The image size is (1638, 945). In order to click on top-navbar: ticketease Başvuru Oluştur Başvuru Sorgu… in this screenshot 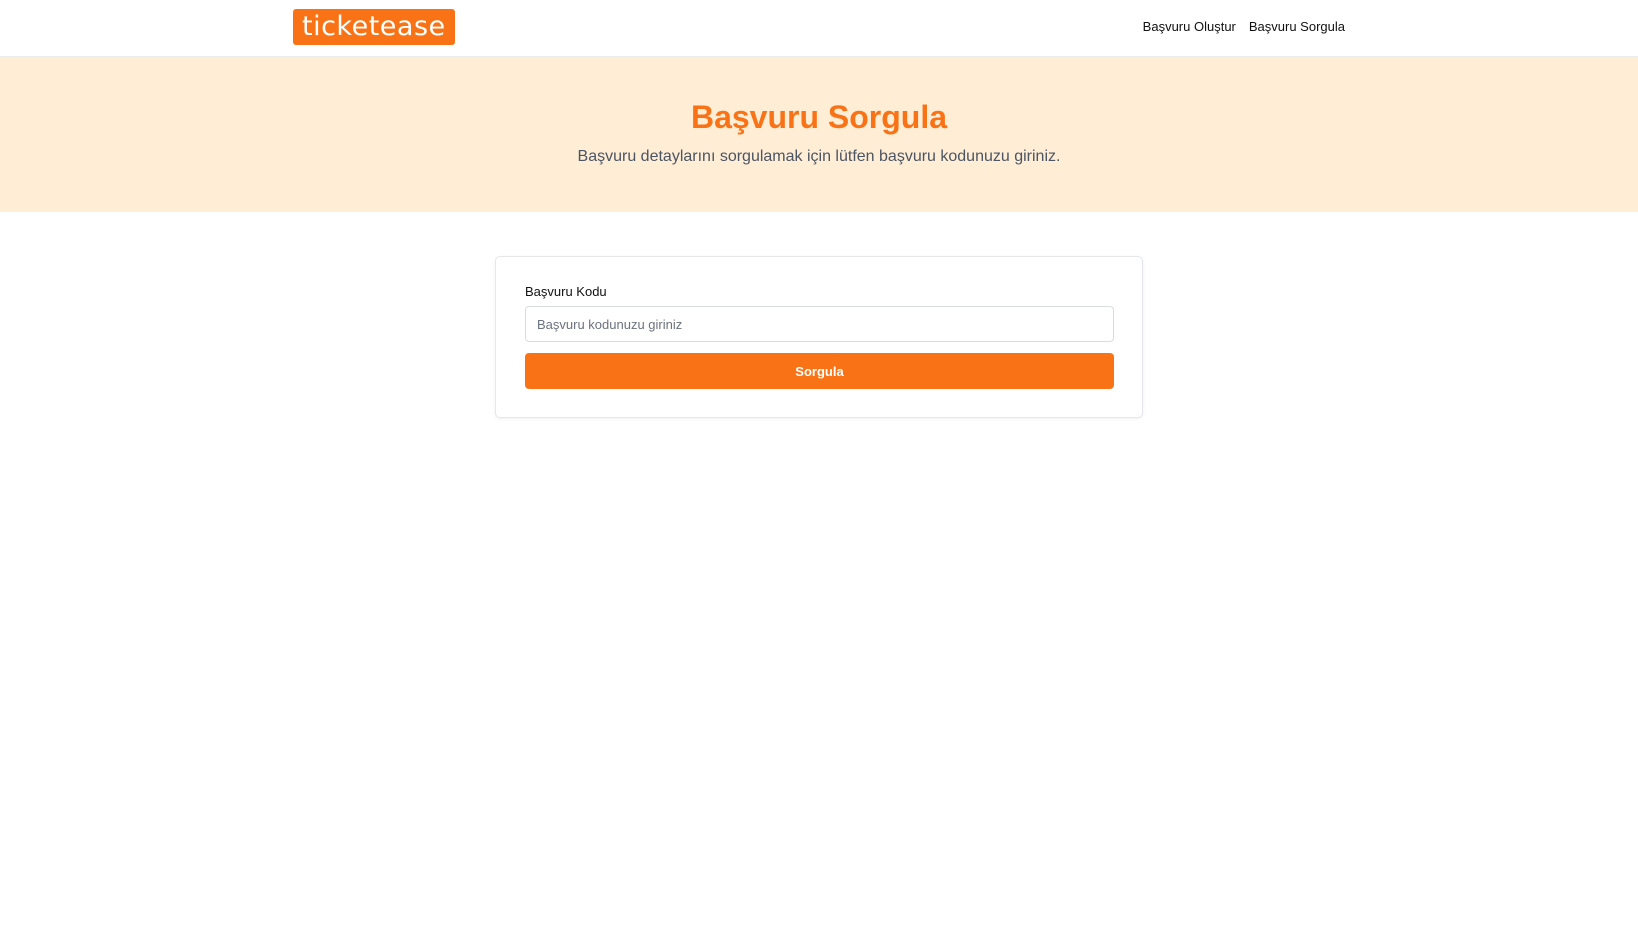, I will do `click(819, 28)`.